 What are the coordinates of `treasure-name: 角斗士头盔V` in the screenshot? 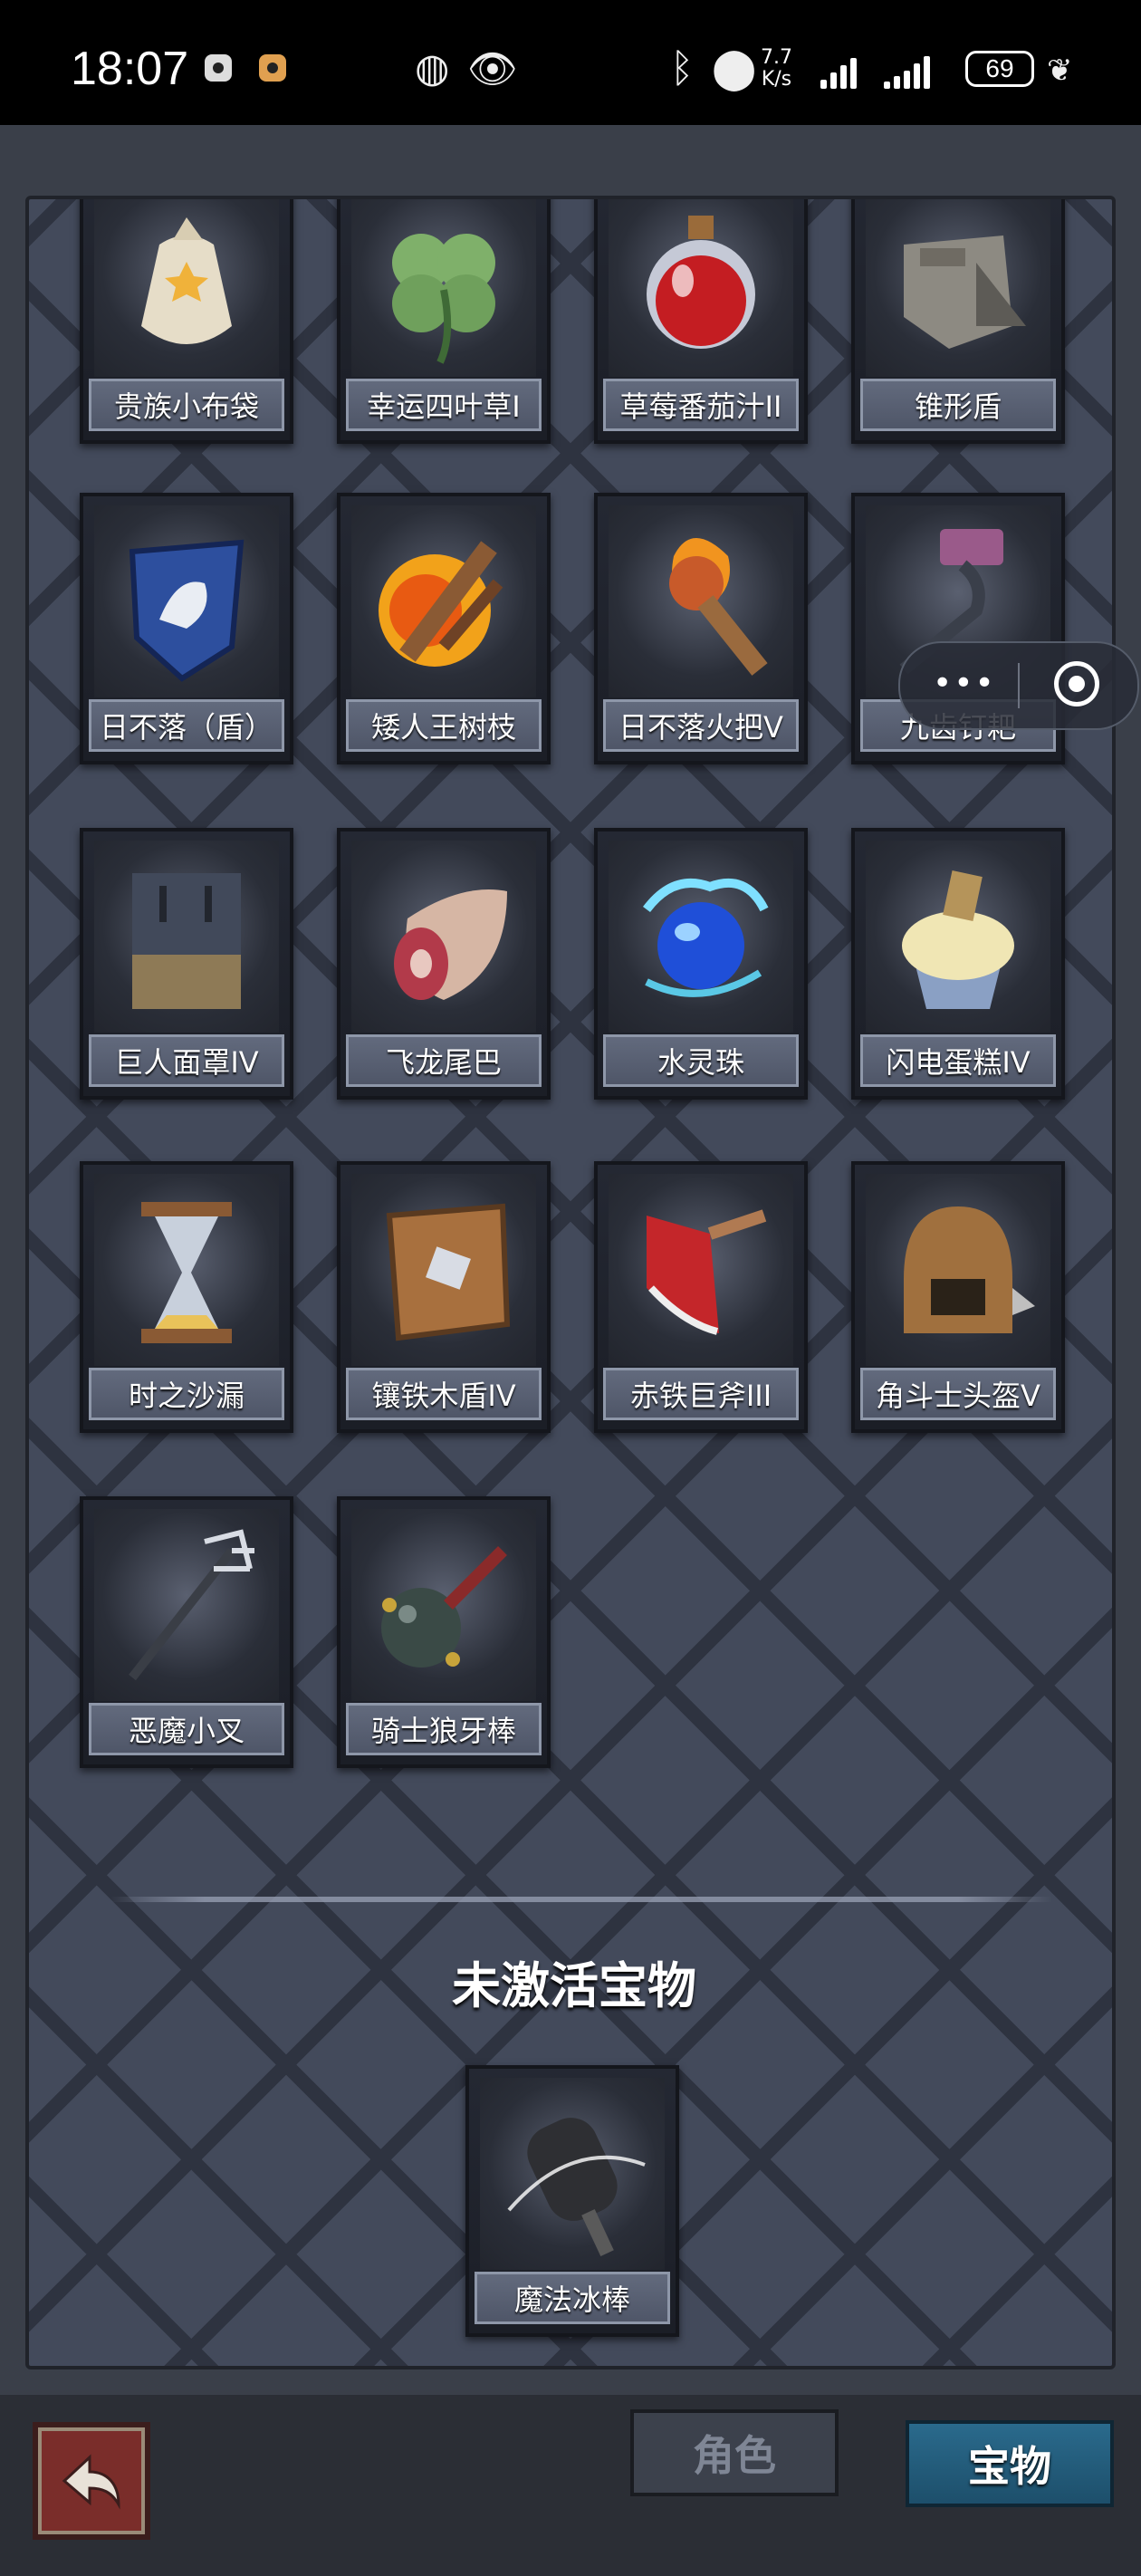 It's located at (958, 1394).